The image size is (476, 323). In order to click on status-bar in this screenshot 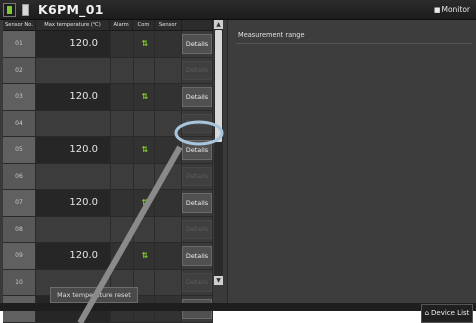, I will do `click(238, 307)`.